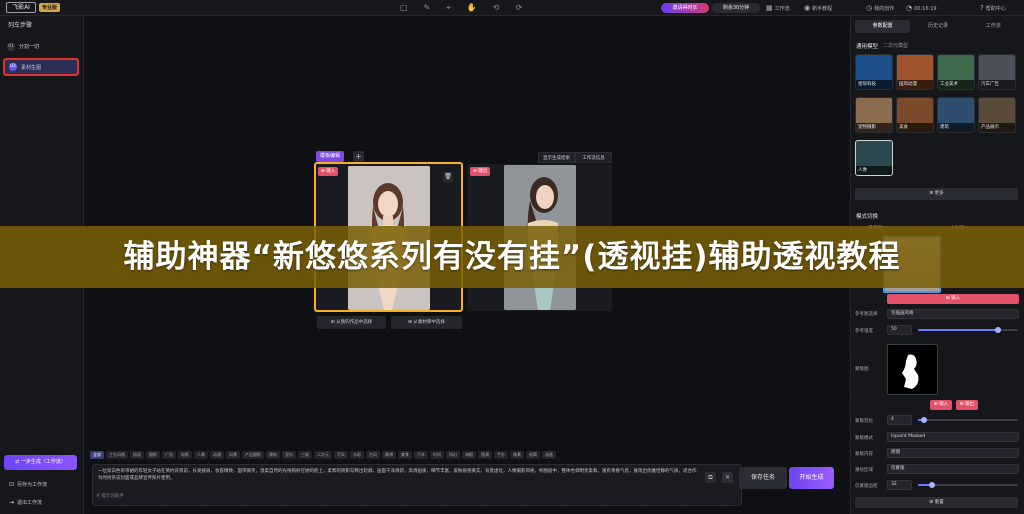 Image resolution: width=1024 pixels, height=514 pixels. I want to click on reference-select: 仅插画风格, so click(953, 314).